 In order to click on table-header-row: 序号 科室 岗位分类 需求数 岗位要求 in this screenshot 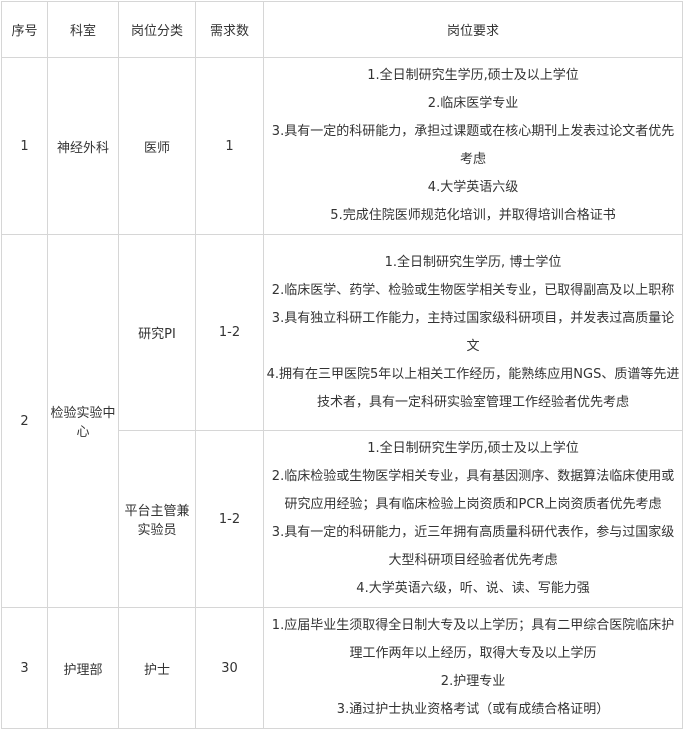, I will do `click(342, 29)`.